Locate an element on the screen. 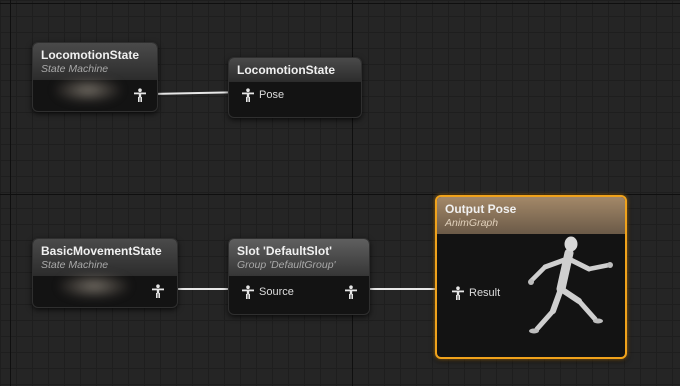 The height and width of the screenshot is (386, 680). pin-label: Source is located at coordinates (276, 292).